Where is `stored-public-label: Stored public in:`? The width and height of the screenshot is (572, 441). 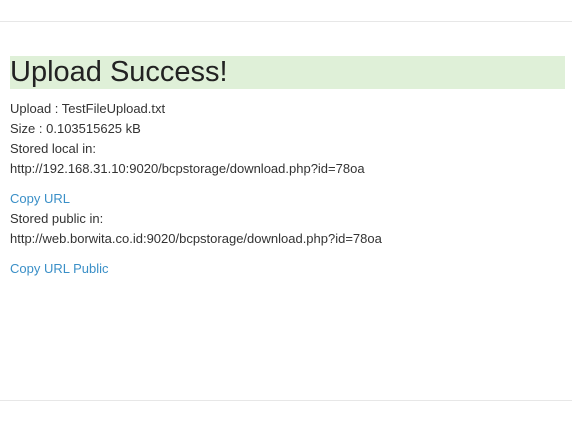
stored-public-label: Stored public in: is located at coordinates (57, 218).